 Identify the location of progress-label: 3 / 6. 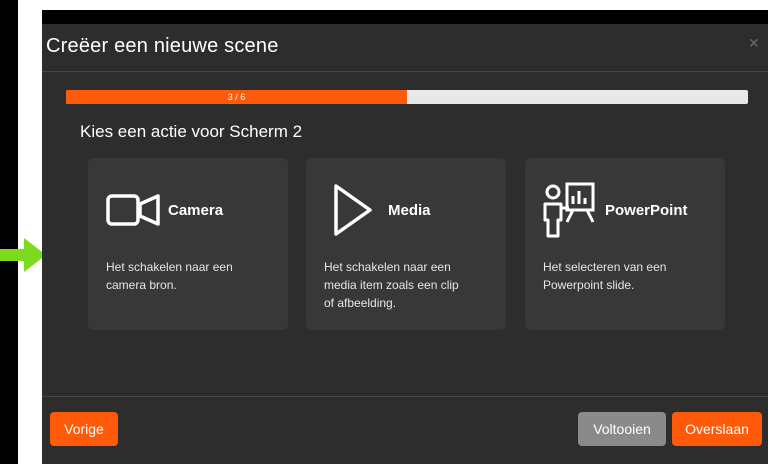
(236, 97).